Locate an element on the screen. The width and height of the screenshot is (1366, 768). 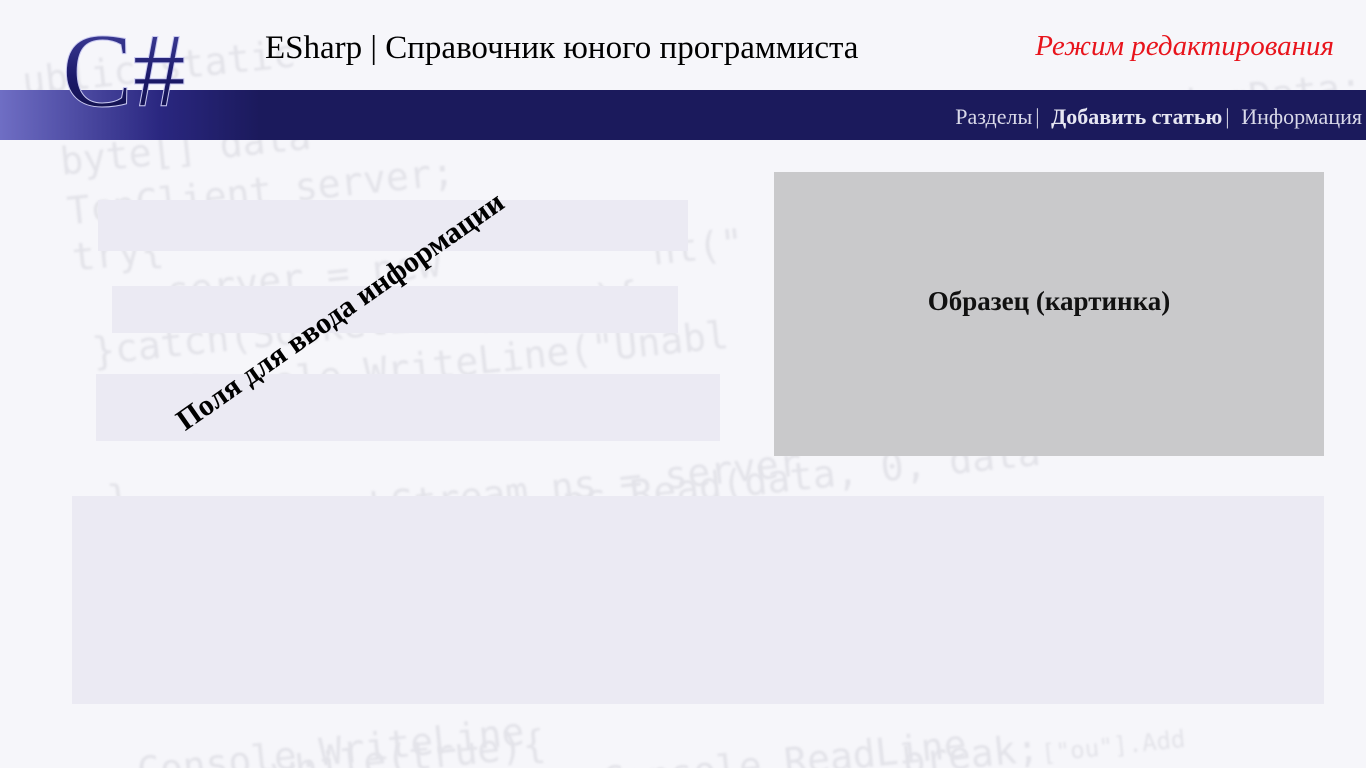
code-line: Console.WriteLine is located at coordinates (331, 738).